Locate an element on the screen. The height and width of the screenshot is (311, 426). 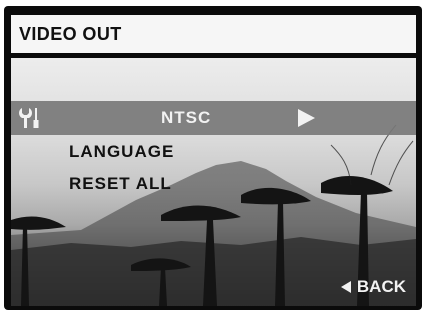
settings-tools-icon is located at coordinates (29, 118).